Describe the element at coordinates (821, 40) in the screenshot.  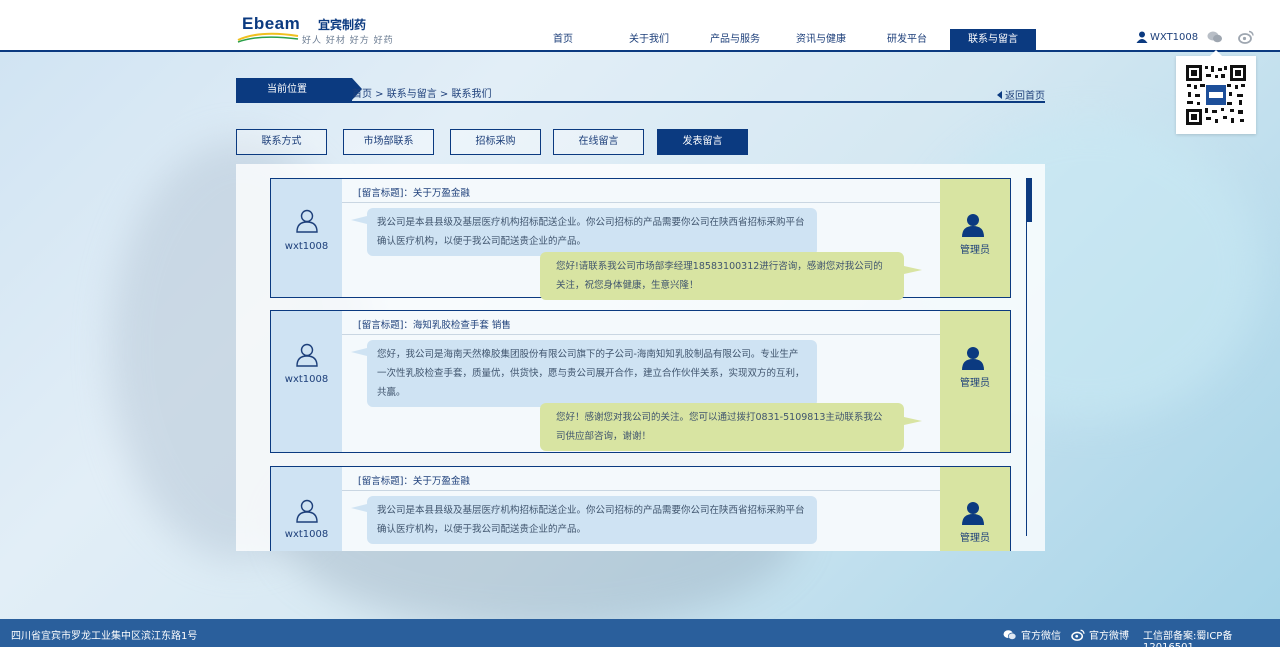
I see `nav-item-news: 资讯与健康` at that location.